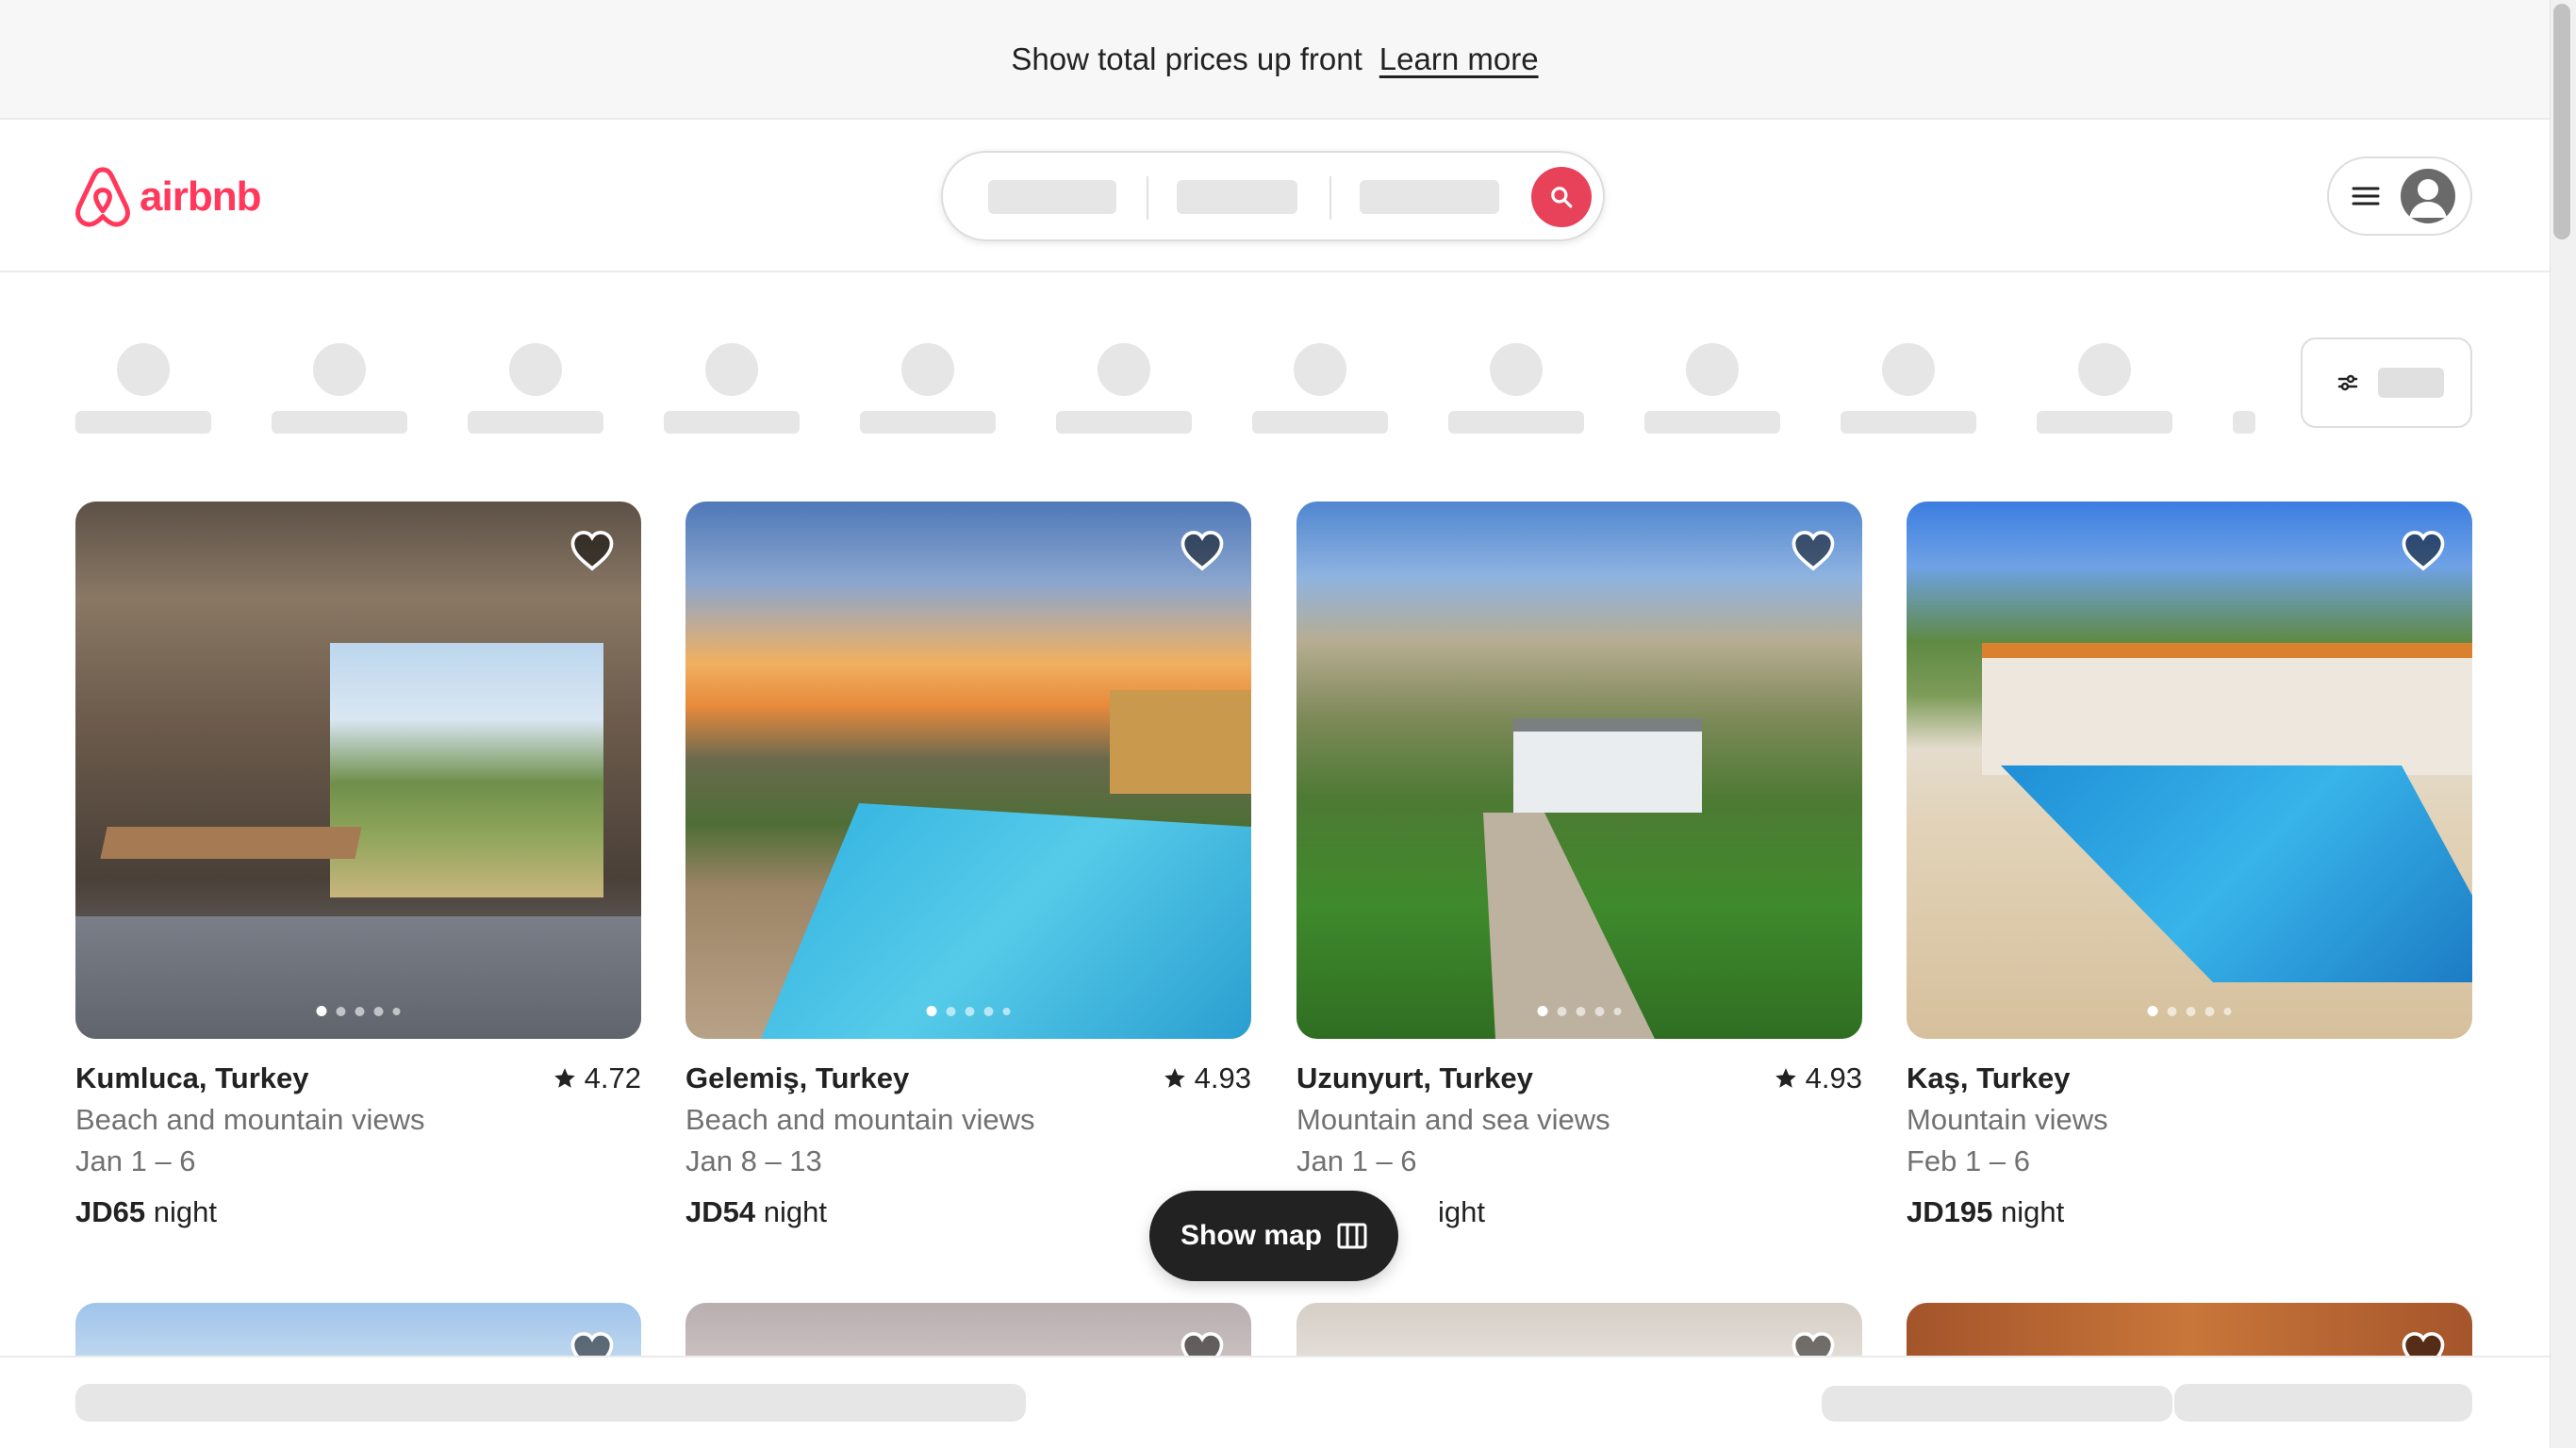  I want to click on stone-path, so click(1569, 926).